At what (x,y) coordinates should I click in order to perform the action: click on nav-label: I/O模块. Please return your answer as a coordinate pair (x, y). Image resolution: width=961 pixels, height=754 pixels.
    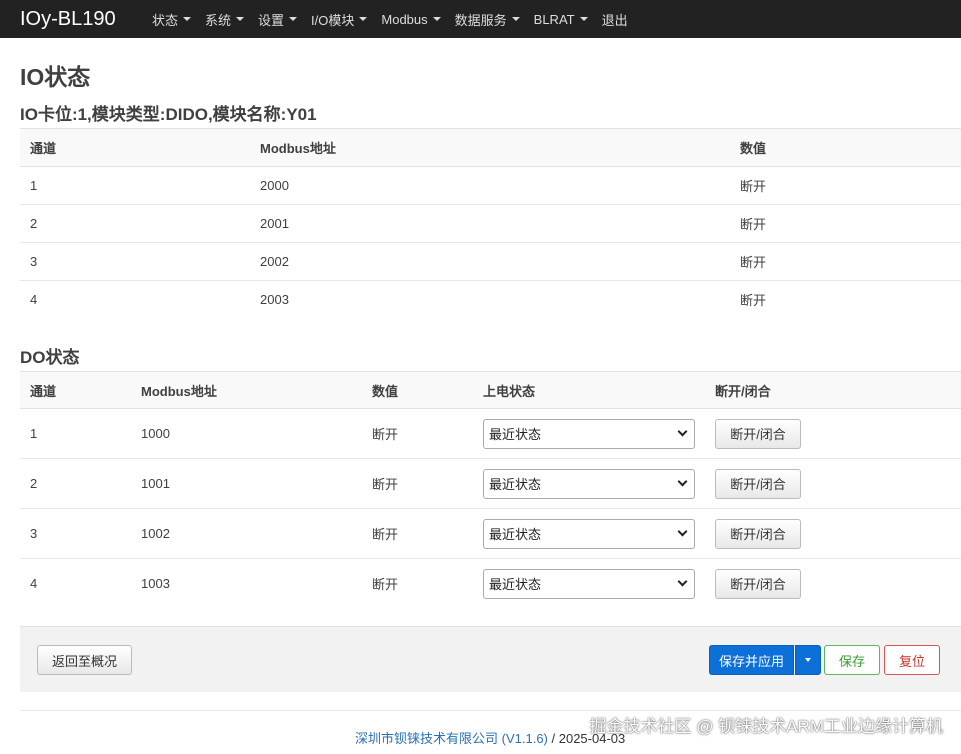
    Looking at the image, I should click on (333, 20).